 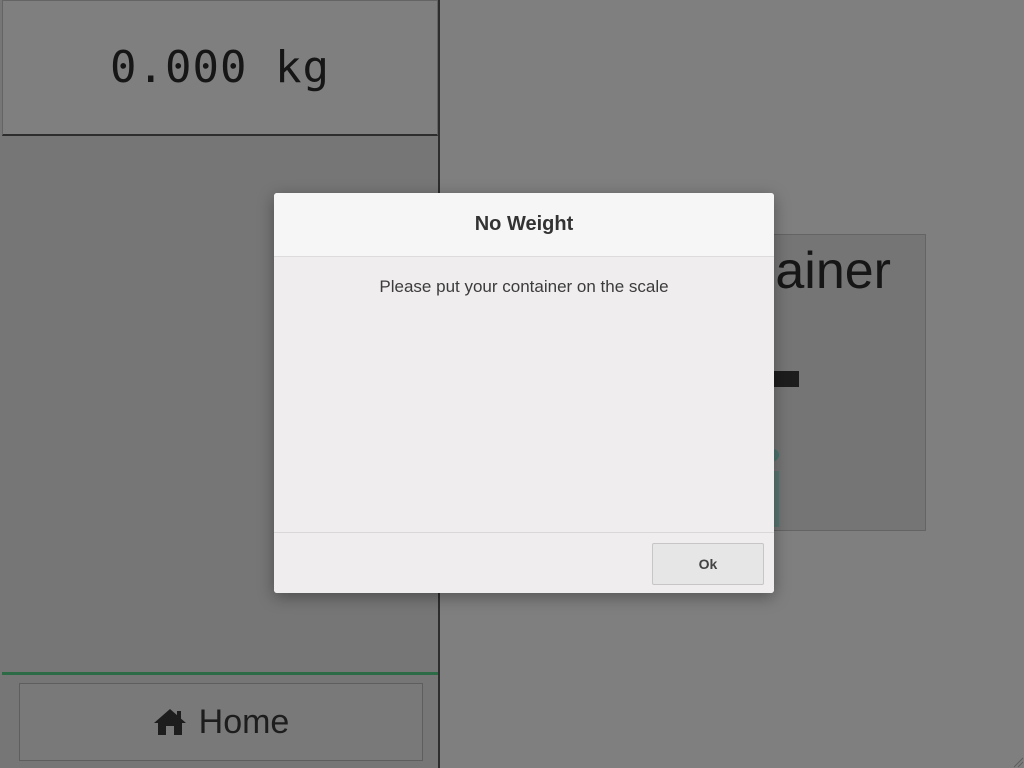 I want to click on dialog-message: Please put your container on the scale, so click(x=524, y=286).